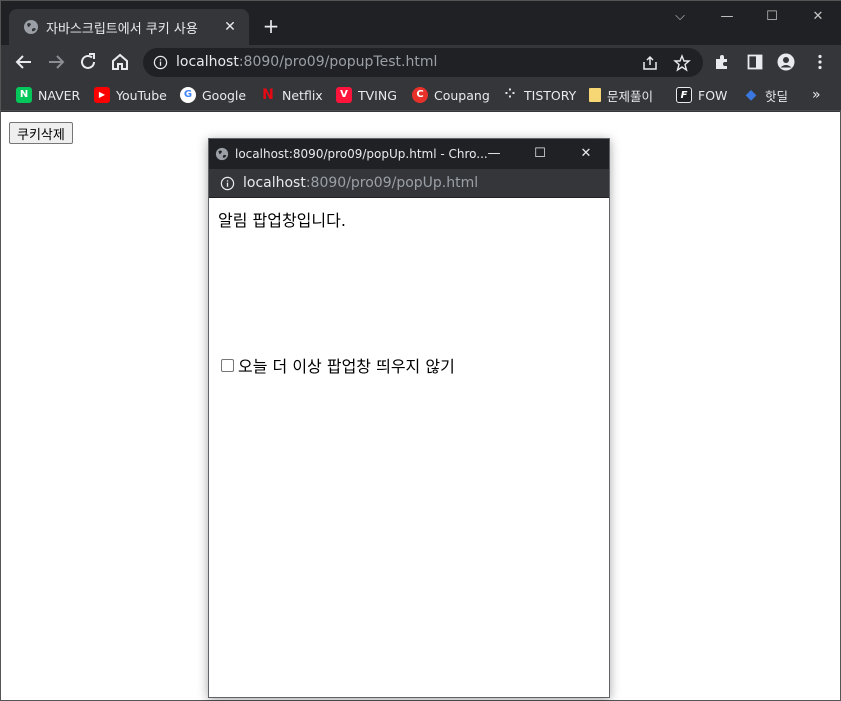 The height and width of the screenshot is (701, 841). What do you see at coordinates (816, 95) in the screenshot?
I see `bookmarks-overflow-button: »` at bounding box center [816, 95].